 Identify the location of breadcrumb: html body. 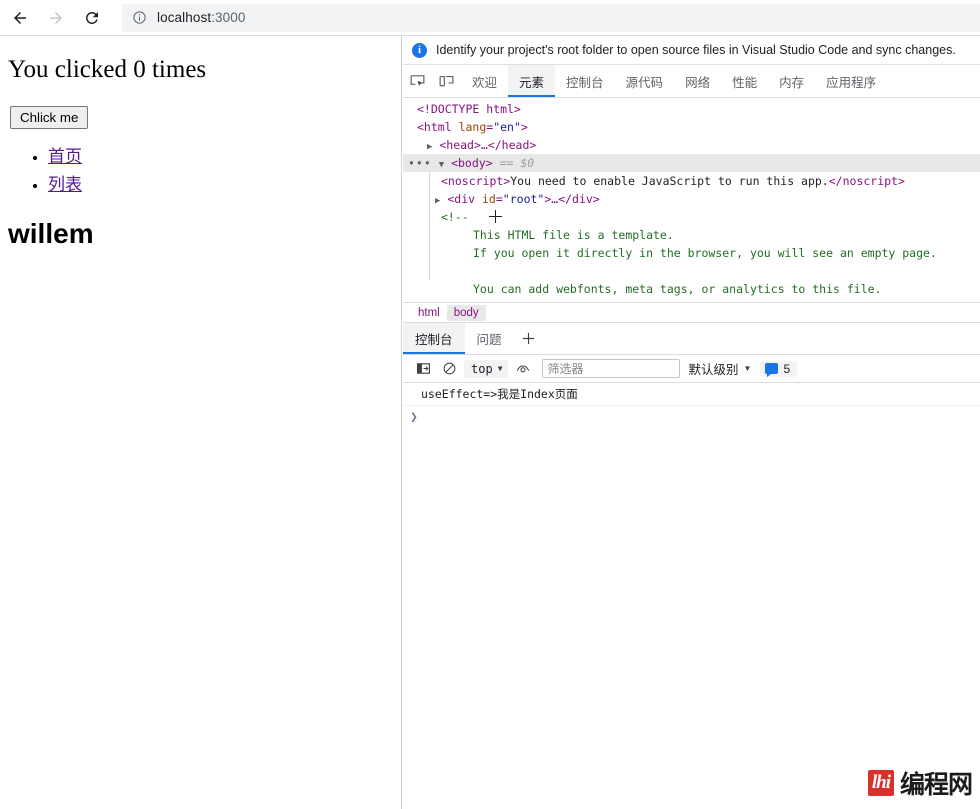
(691, 312).